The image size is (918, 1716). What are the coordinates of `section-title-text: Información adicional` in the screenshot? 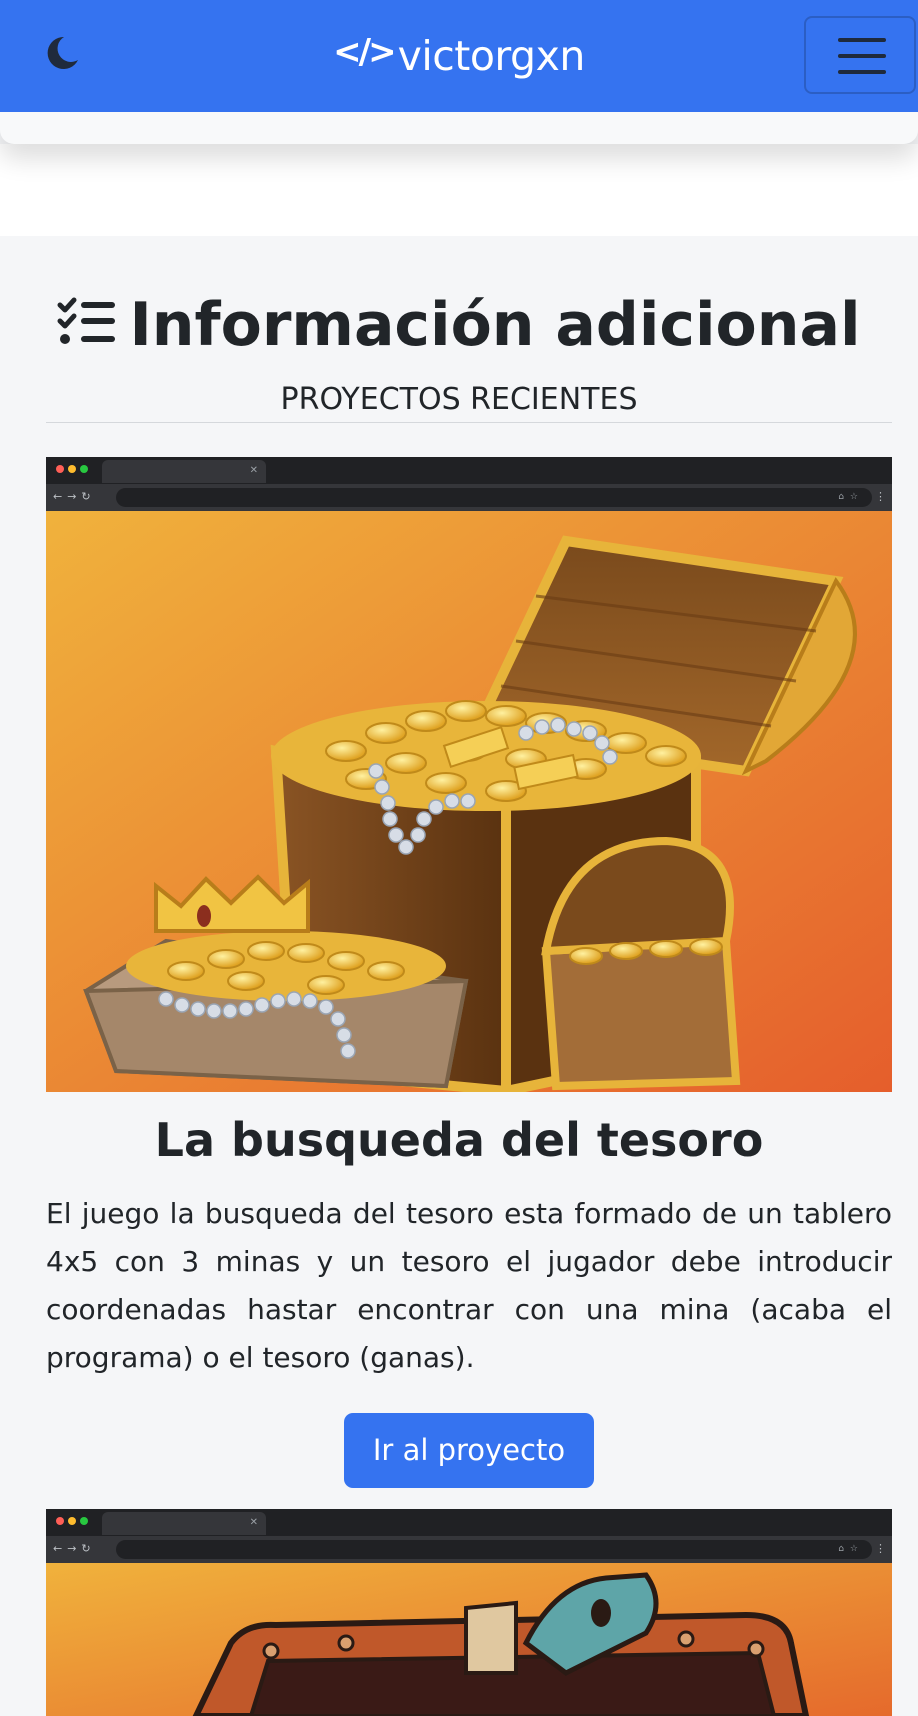 It's located at (495, 325).